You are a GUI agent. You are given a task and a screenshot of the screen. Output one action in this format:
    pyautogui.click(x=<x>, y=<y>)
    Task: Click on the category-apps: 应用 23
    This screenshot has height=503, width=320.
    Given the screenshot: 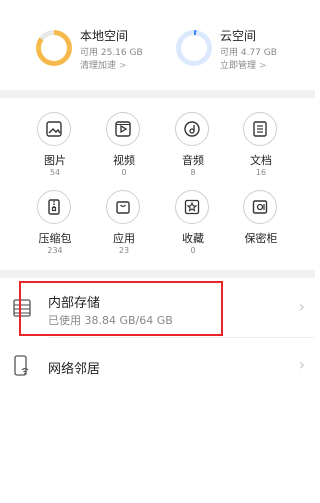 What is the action you would take?
    pyautogui.click(x=124, y=229)
    